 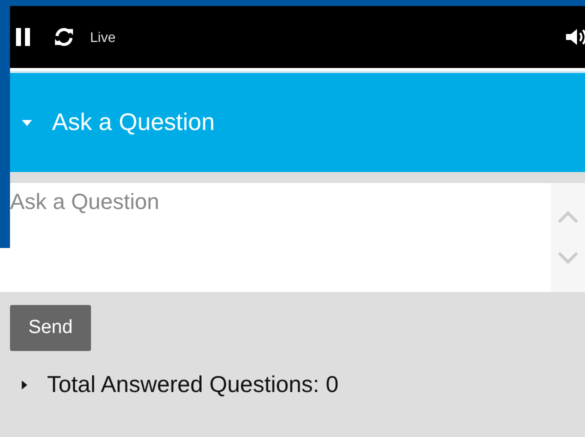 I want to click on refresh-icon, so click(x=64, y=37).